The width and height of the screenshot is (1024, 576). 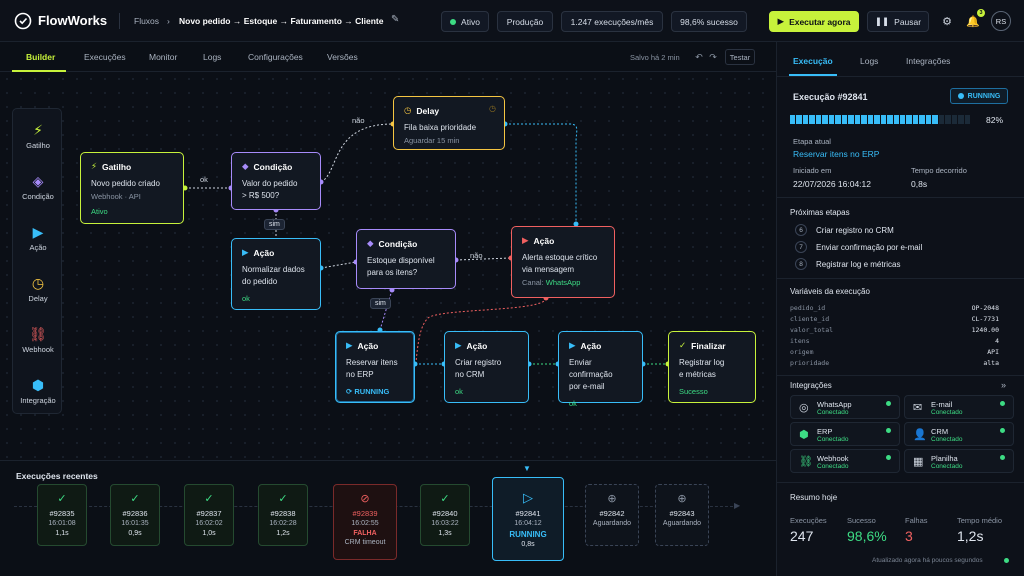 What do you see at coordinates (62, 523) in the screenshot?
I see `execution-time: 16:01:08` at bounding box center [62, 523].